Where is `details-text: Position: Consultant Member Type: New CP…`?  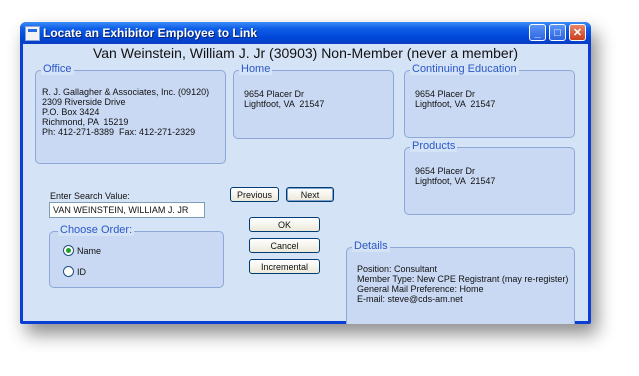
details-text: Position: Consultant Member Type: New CP… is located at coordinates (463, 284).